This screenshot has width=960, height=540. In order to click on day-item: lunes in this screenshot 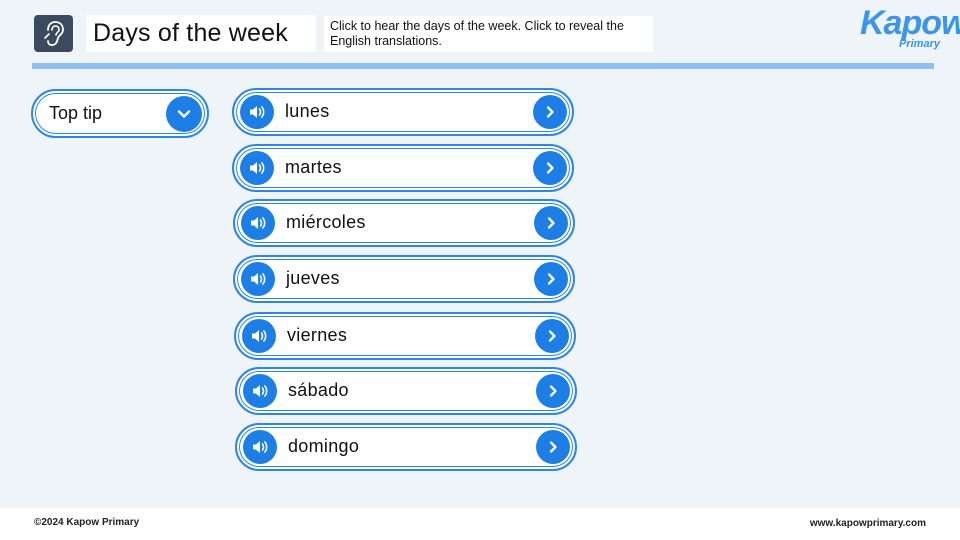, I will do `click(403, 112)`.